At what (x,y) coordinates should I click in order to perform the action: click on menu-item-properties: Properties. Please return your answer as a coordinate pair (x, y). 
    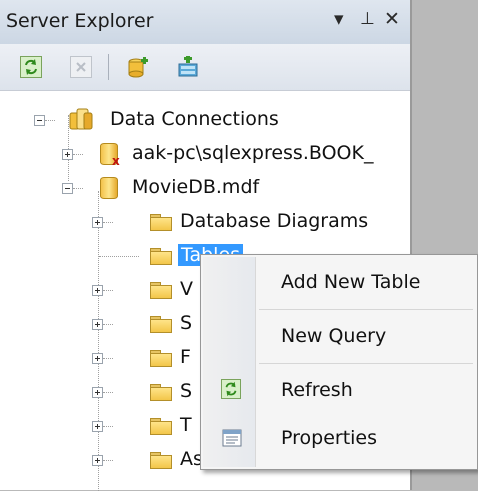
    Looking at the image, I should click on (339, 438).